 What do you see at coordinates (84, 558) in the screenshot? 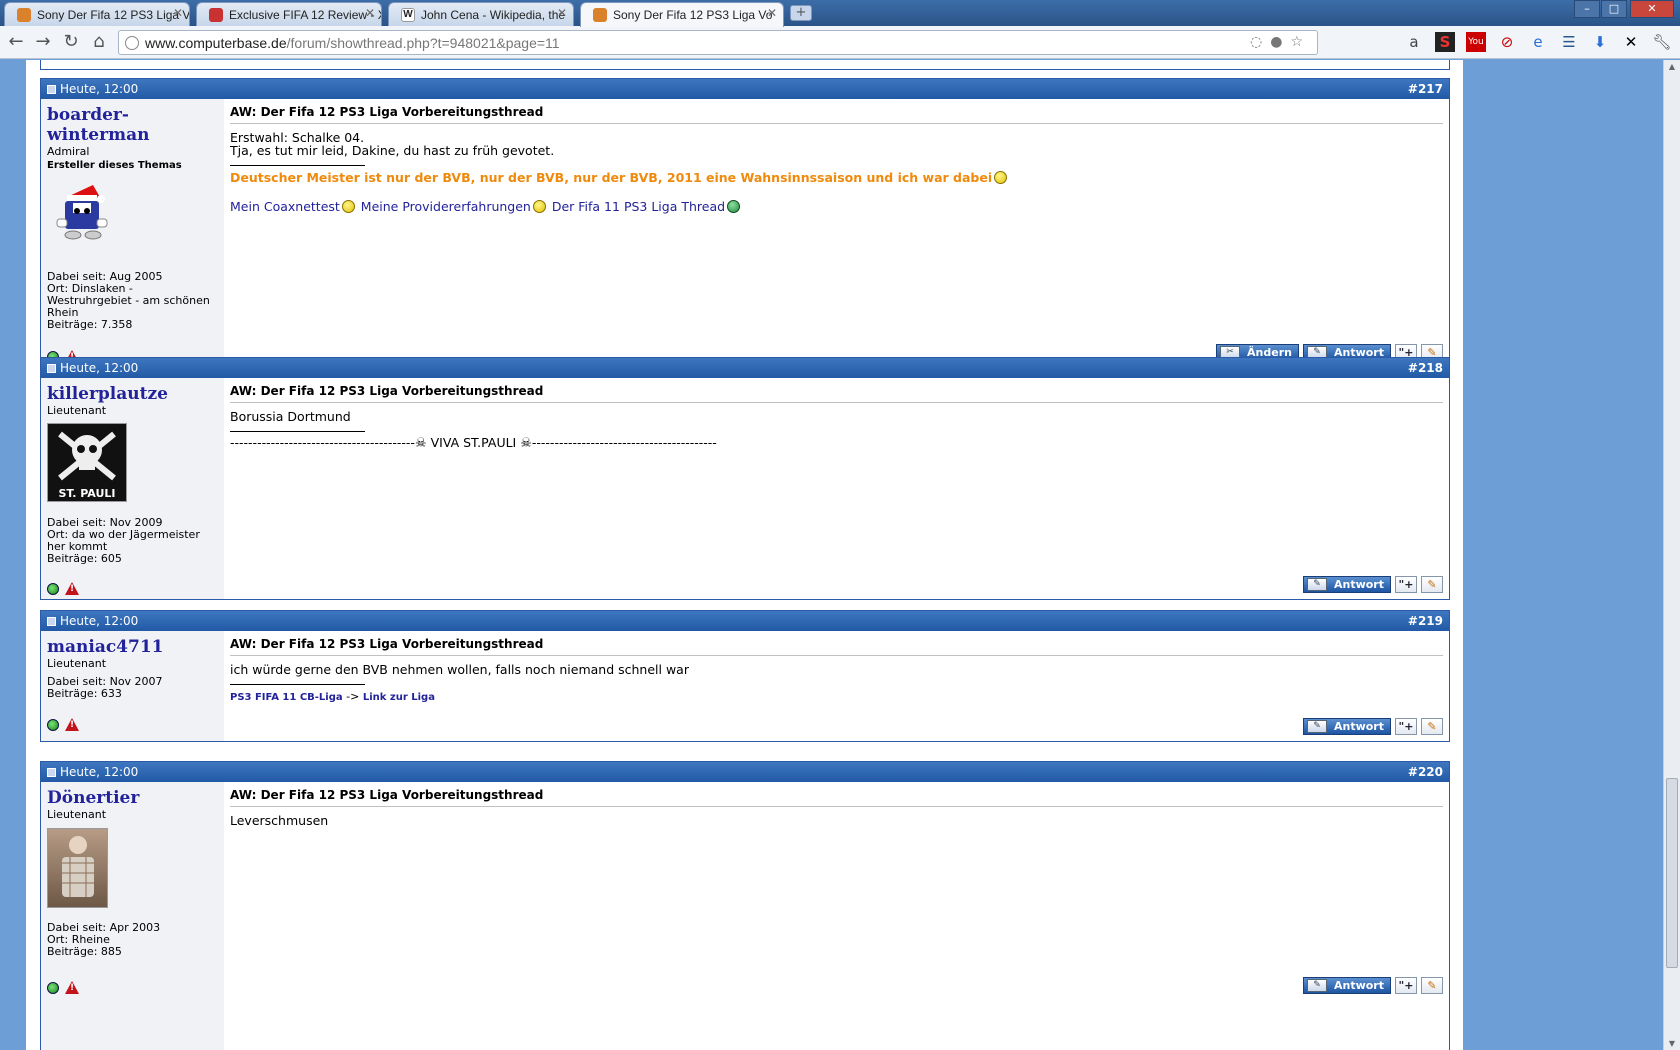
I see `user-post-count: Beiträge: 605` at bounding box center [84, 558].